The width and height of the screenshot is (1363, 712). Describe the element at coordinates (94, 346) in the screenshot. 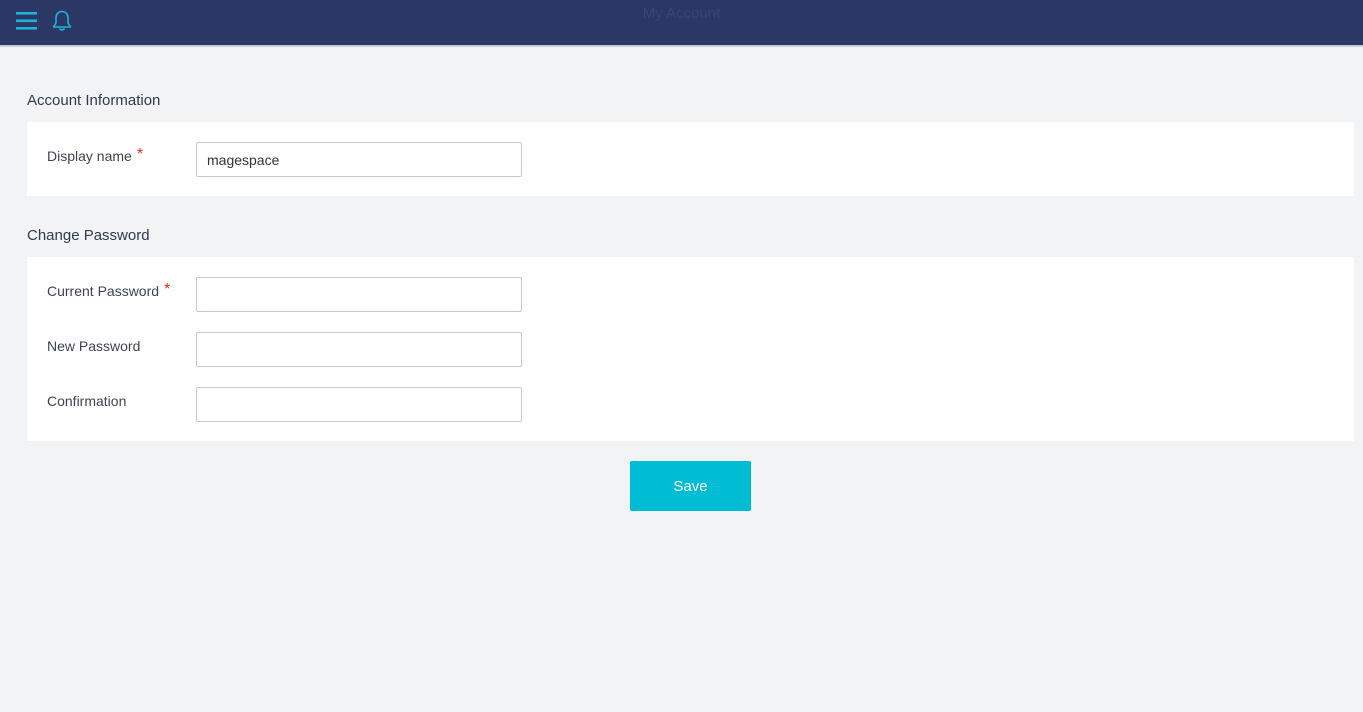

I see `new-password-label: New Password` at that location.